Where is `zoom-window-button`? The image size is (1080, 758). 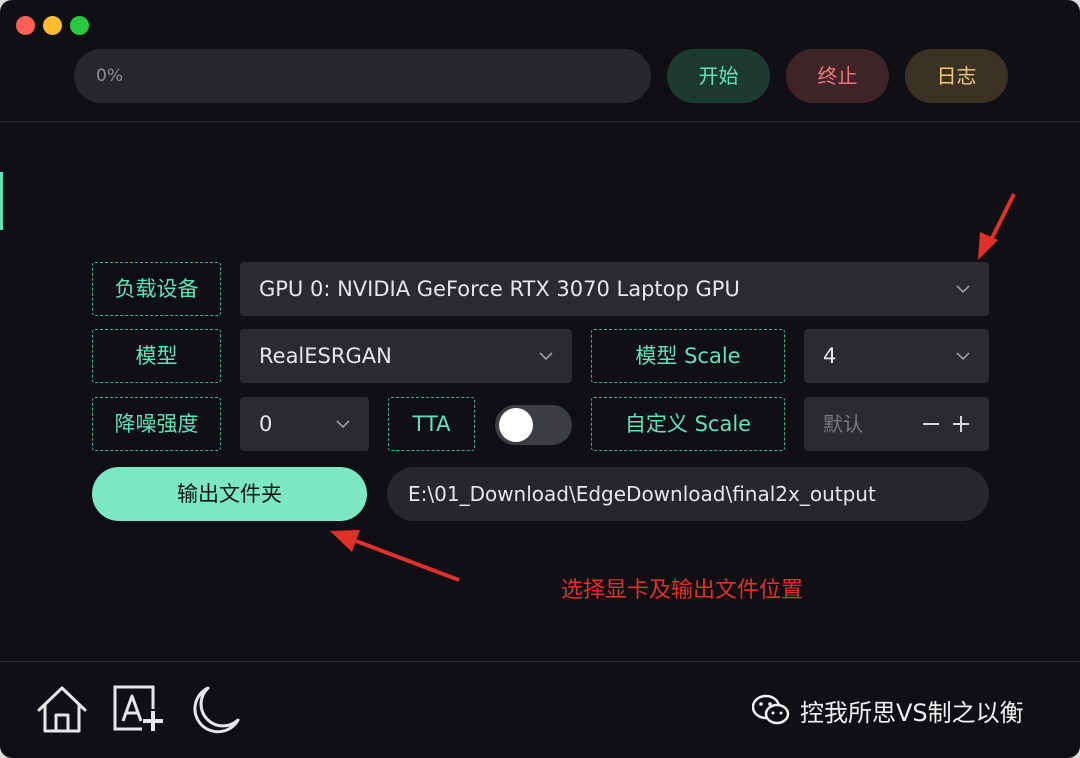 zoom-window-button is located at coordinates (79, 25).